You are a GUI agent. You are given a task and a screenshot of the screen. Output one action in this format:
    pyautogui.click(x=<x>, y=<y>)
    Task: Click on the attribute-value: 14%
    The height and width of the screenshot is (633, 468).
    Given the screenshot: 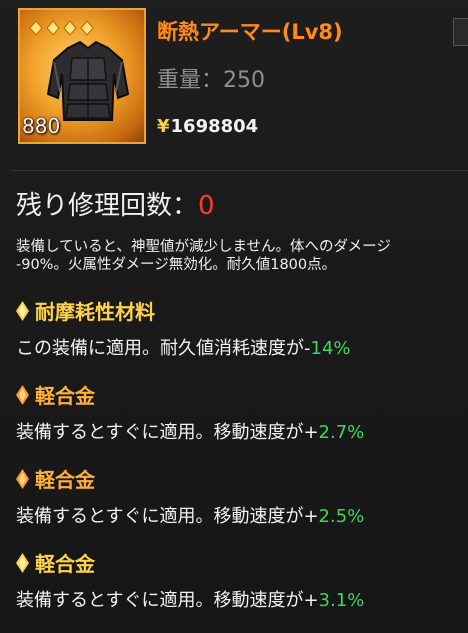 What is the action you would take?
    pyautogui.click(x=330, y=348)
    